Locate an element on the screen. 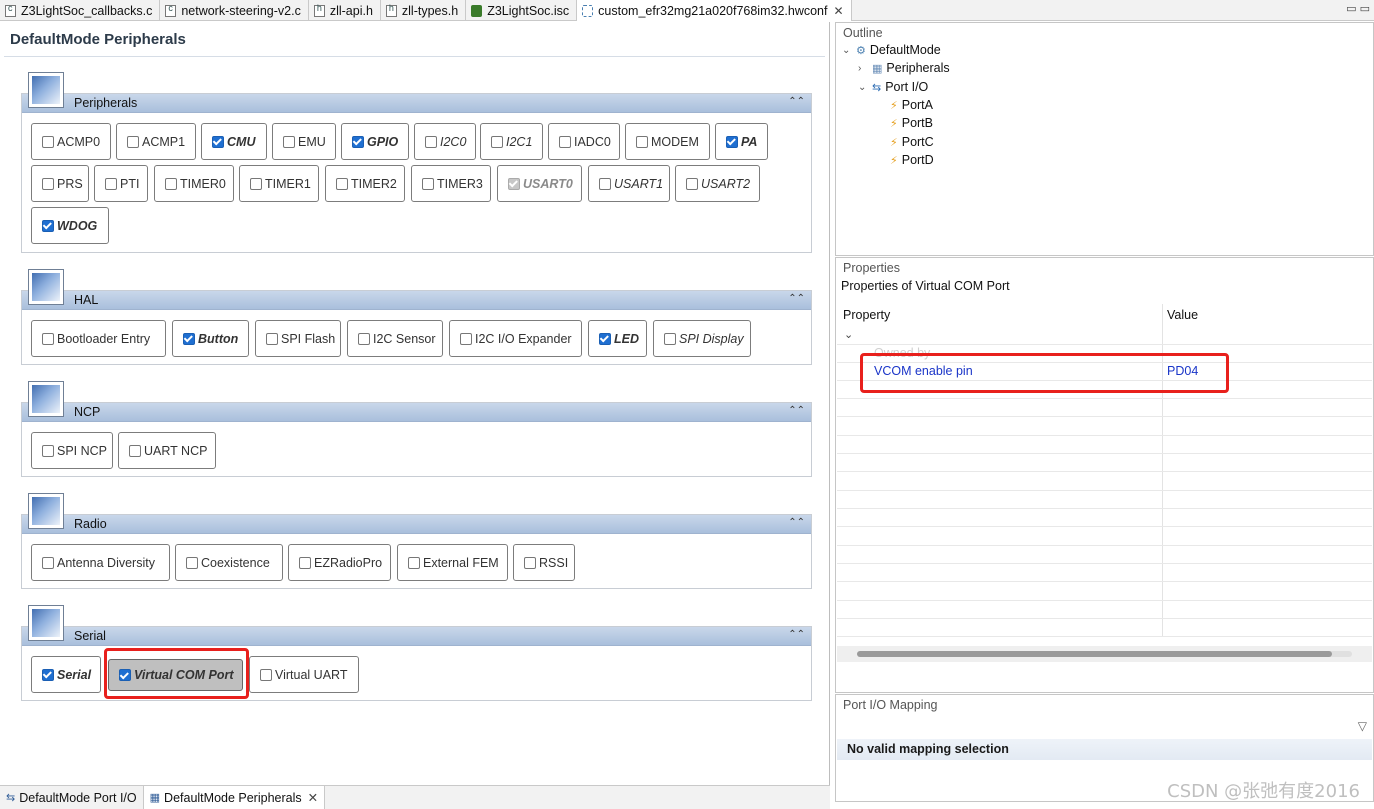 Image resolution: width=1374 pixels, height=809 pixels. chip-modem: MODEM is located at coordinates (667, 141).